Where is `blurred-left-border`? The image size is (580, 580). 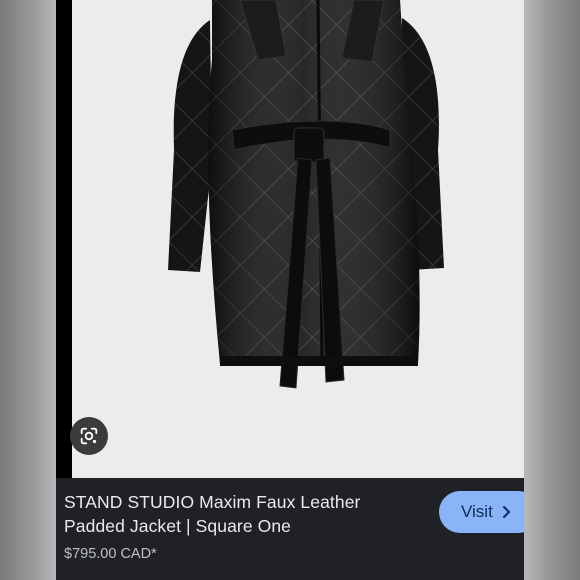
blurred-left-border is located at coordinates (28, 290).